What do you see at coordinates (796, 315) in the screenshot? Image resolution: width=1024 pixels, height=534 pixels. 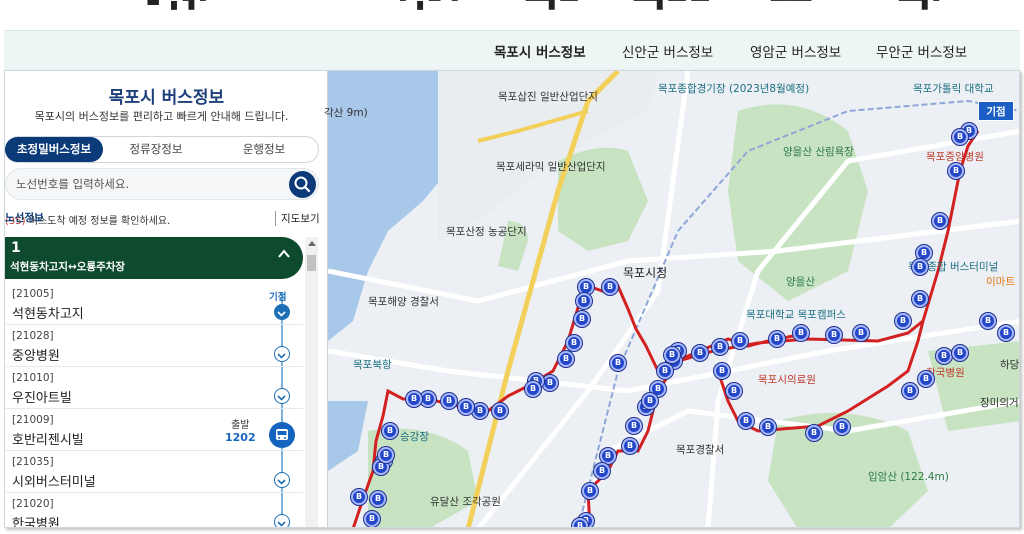 I see `map-label: 목포대학교 목포캠퍼스` at bounding box center [796, 315].